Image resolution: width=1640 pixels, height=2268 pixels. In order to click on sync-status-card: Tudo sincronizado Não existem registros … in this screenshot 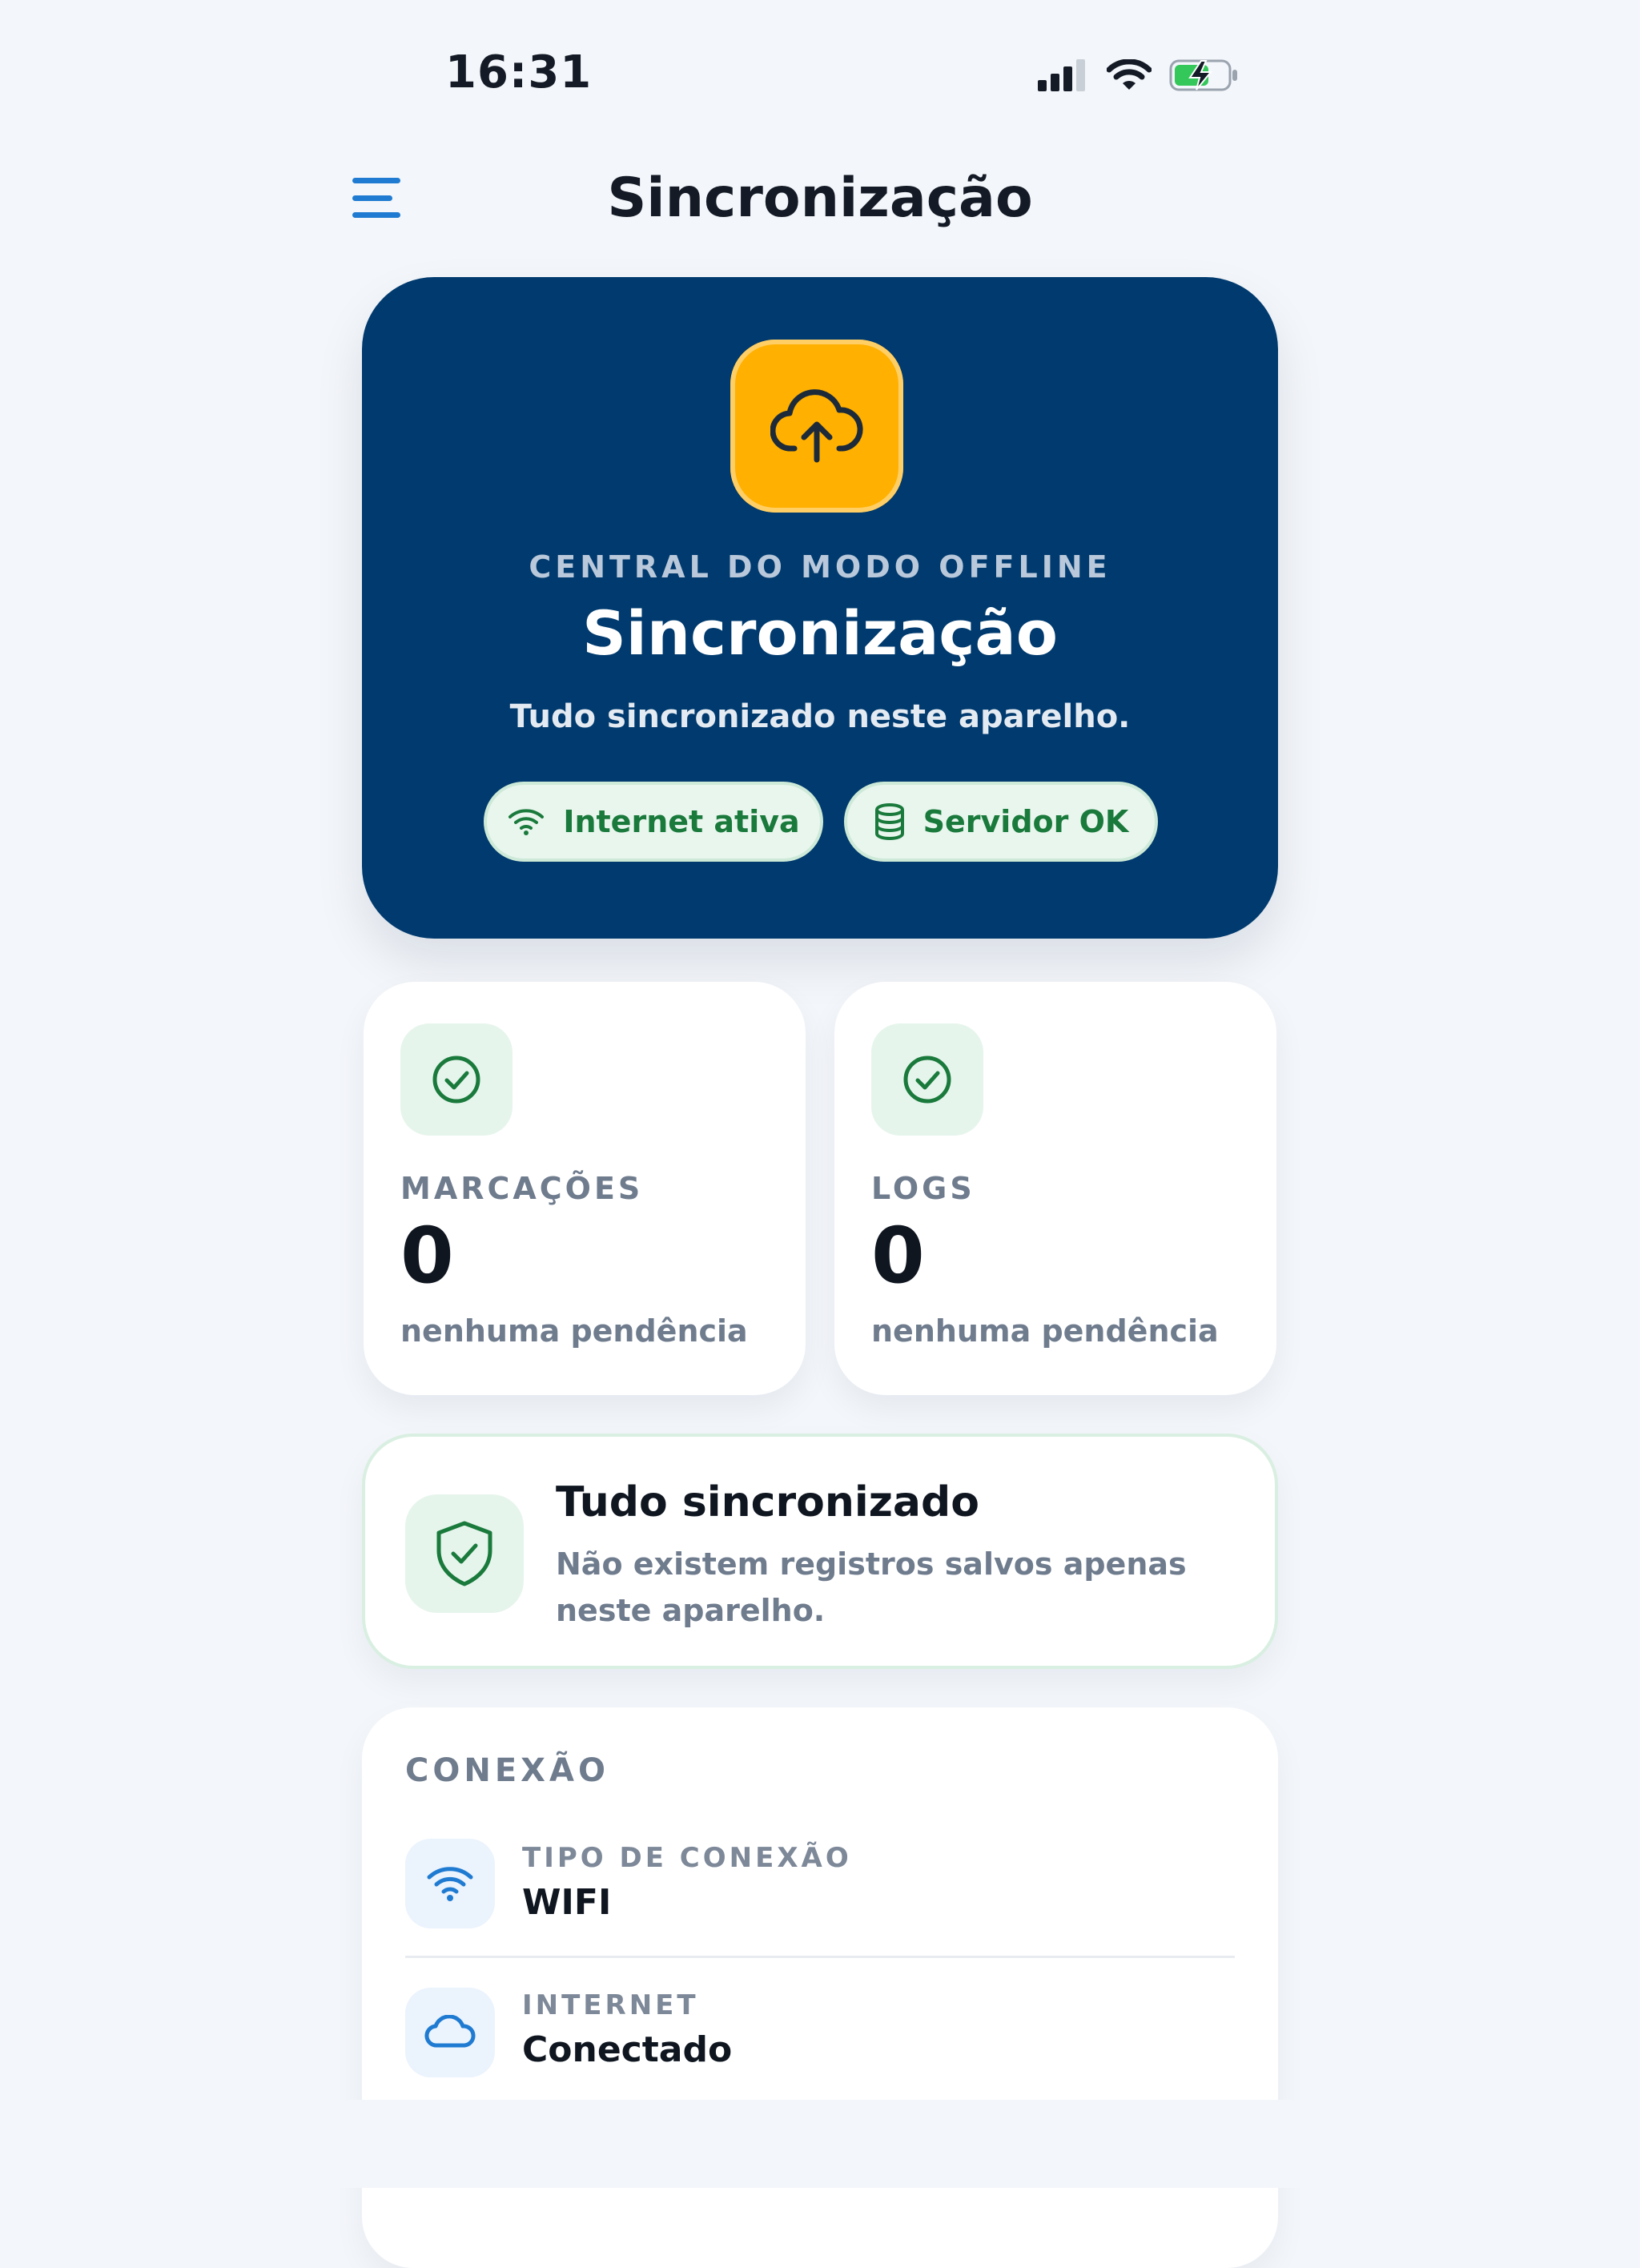, I will do `click(820, 1551)`.